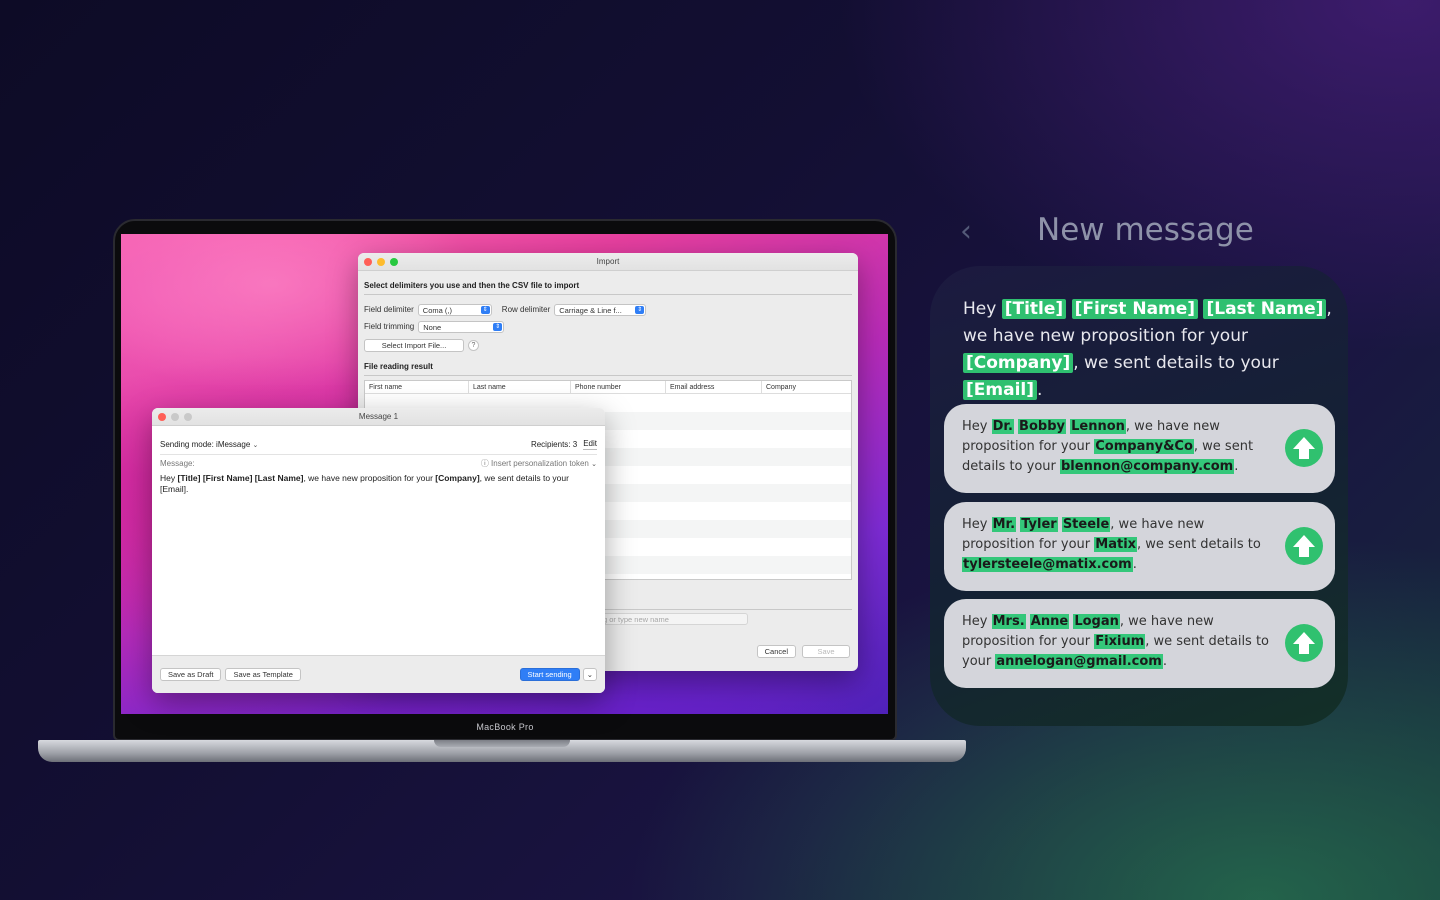  I want to click on title-token: [Title], so click(1034, 309).